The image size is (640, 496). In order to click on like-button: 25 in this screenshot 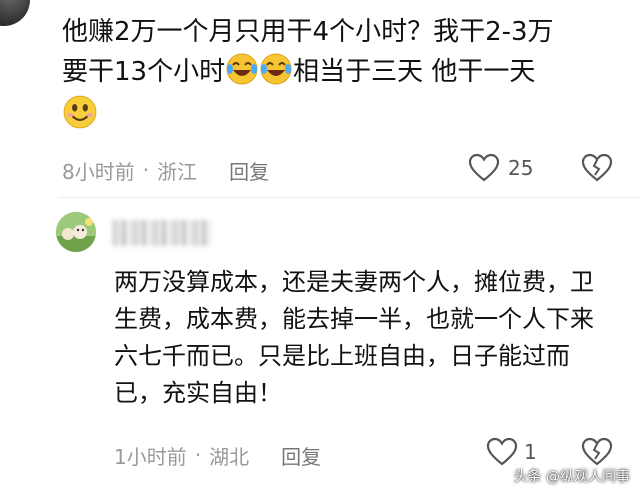, I will do `click(500, 168)`.